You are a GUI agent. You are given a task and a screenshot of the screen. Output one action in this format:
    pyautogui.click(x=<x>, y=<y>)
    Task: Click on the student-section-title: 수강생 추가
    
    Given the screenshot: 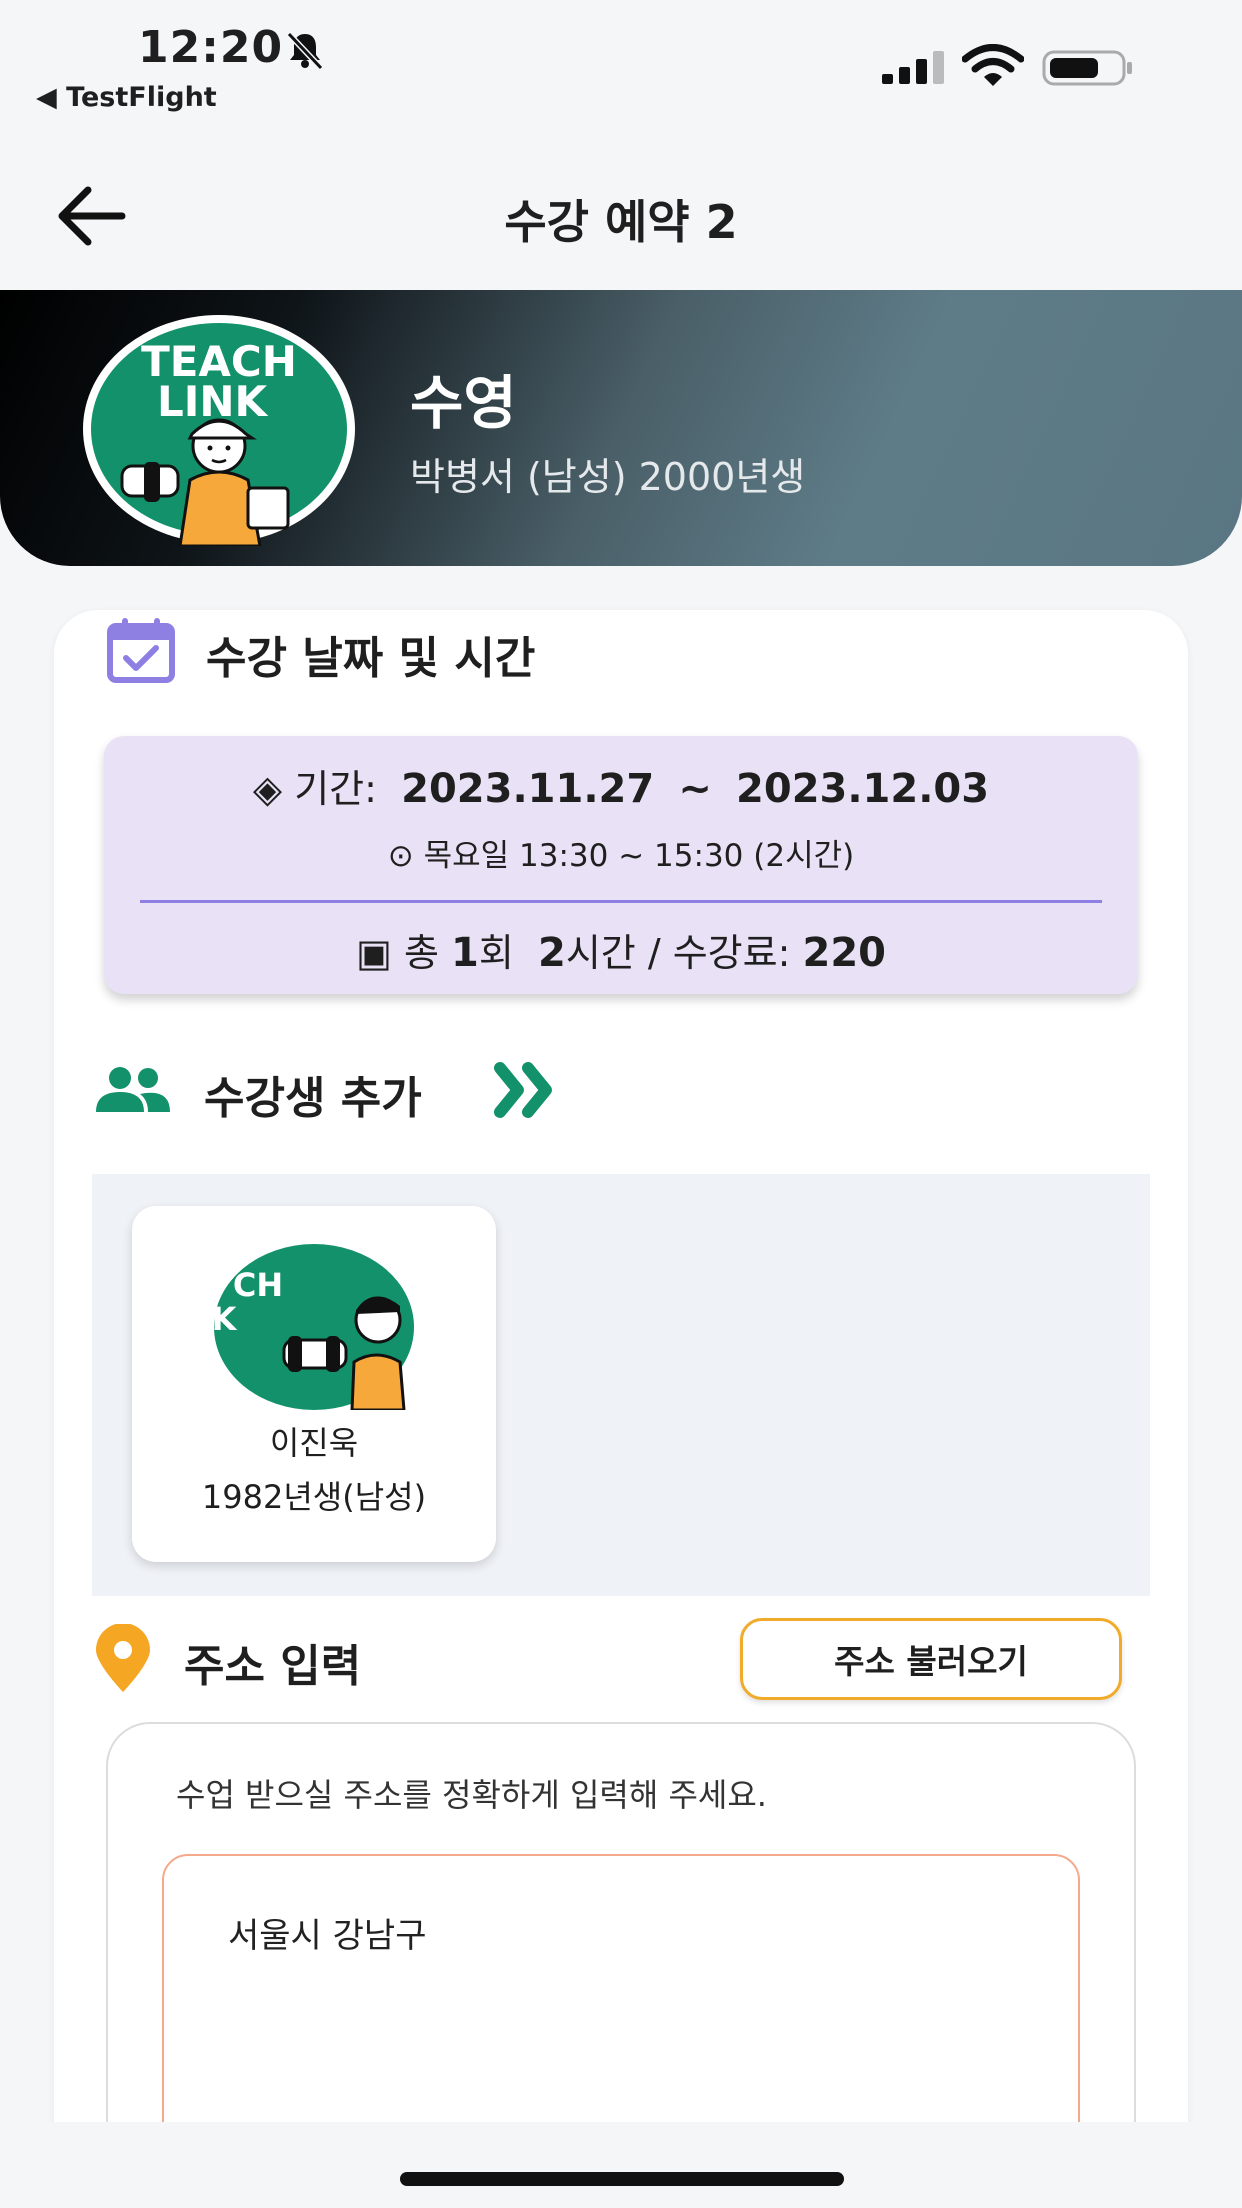 What is the action you would take?
    pyautogui.click(x=313, y=1098)
    